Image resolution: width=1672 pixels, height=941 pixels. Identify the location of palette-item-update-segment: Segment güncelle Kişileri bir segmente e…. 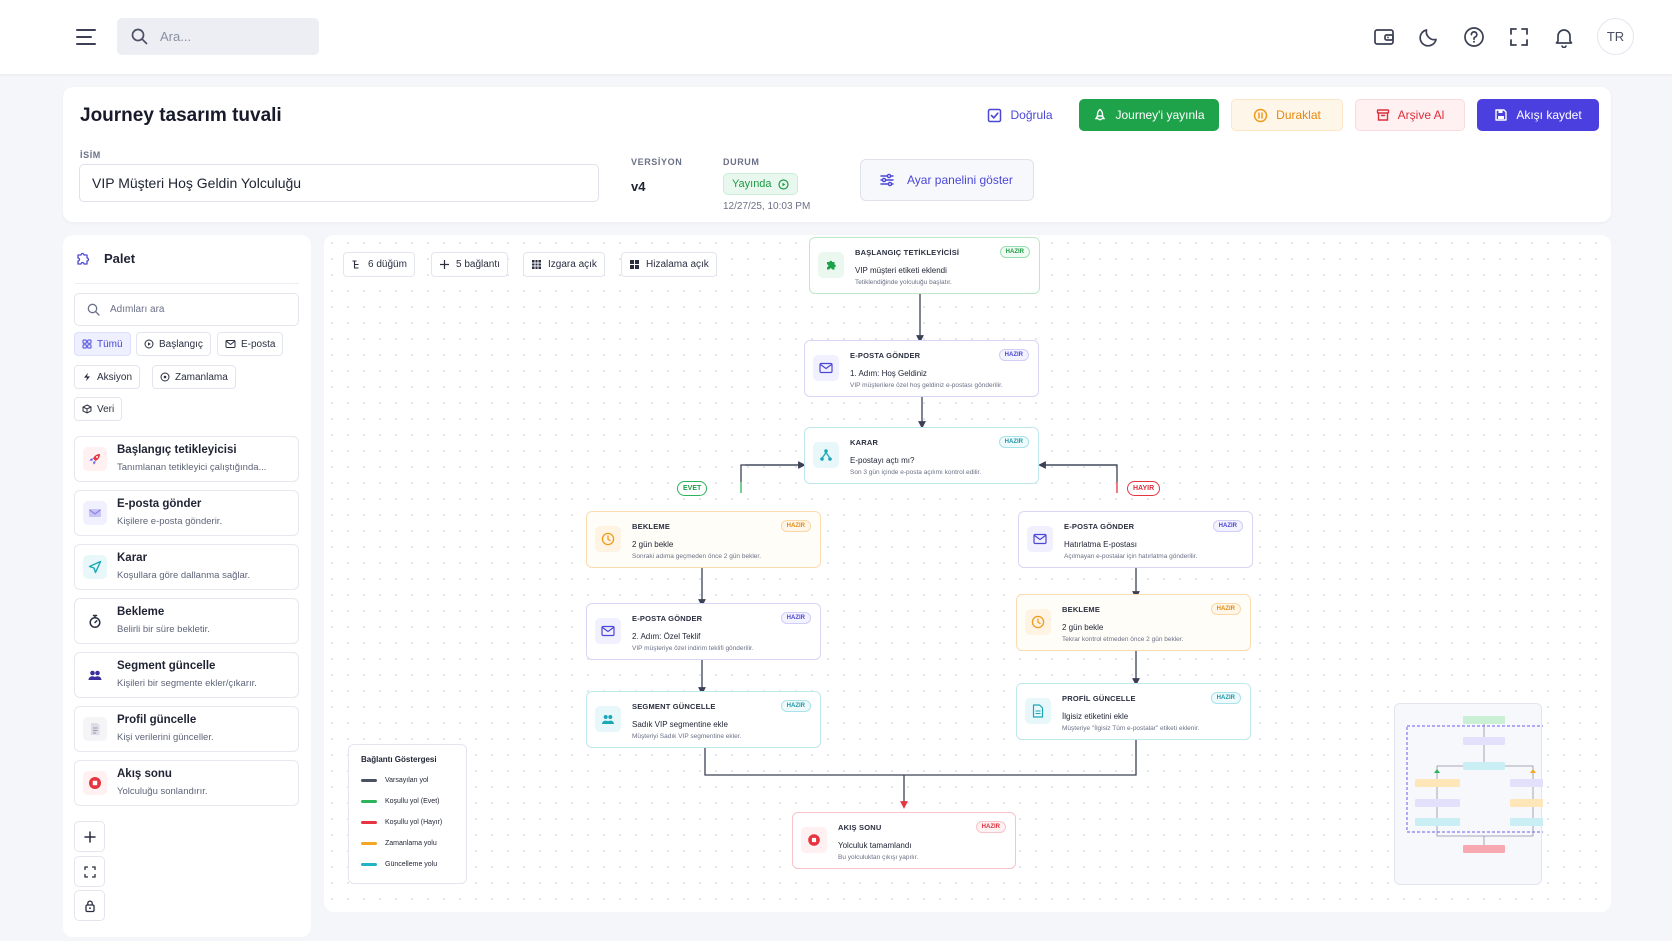
(186, 675).